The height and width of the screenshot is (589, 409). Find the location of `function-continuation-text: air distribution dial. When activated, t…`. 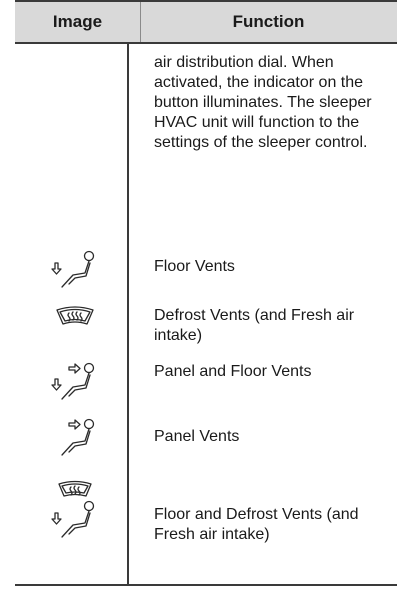

function-continuation-text: air distribution dial. When activated, t… is located at coordinates (263, 102).